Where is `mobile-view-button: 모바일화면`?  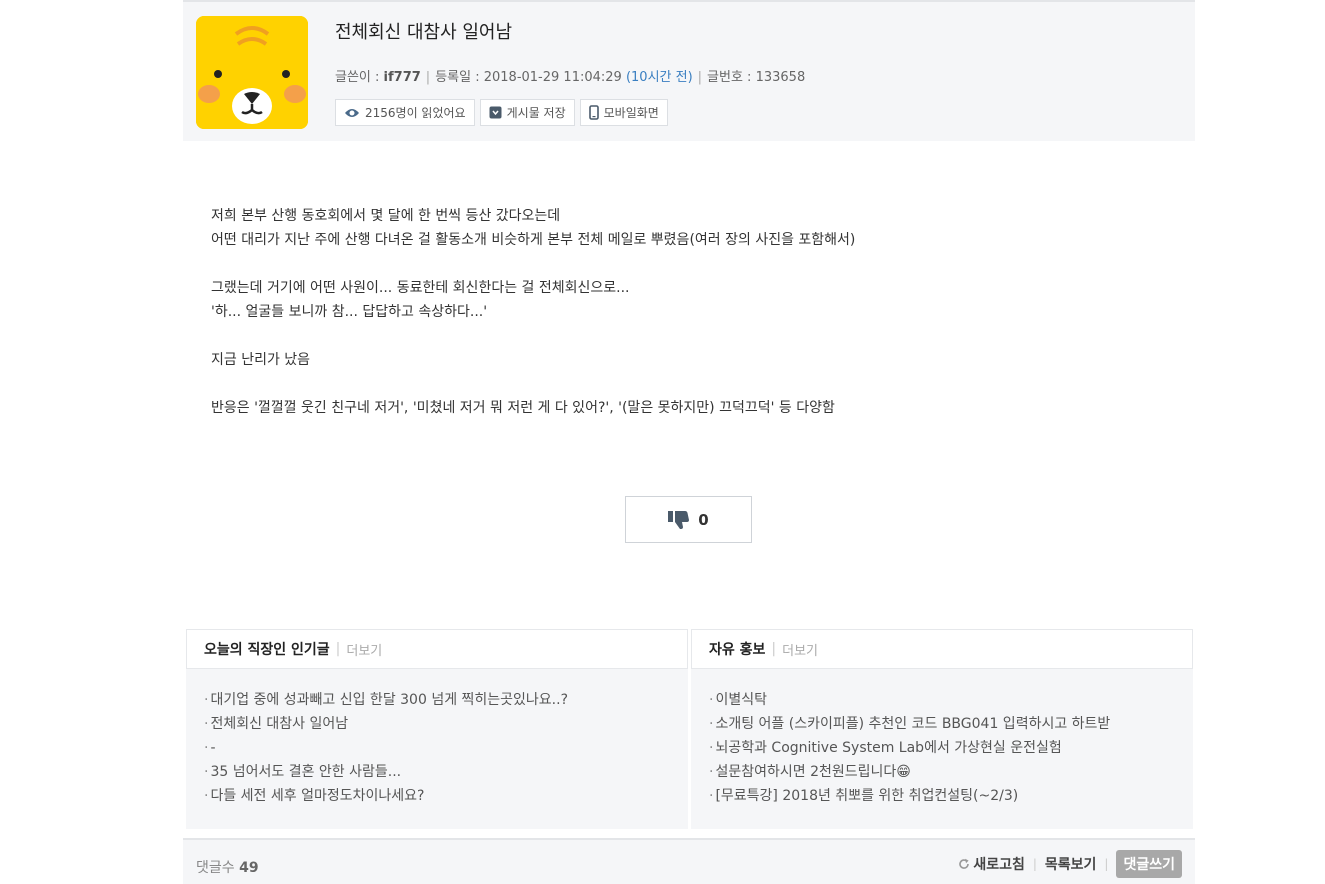
mobile-view-button: 모바일화면 is located at coordinates (623, 112).